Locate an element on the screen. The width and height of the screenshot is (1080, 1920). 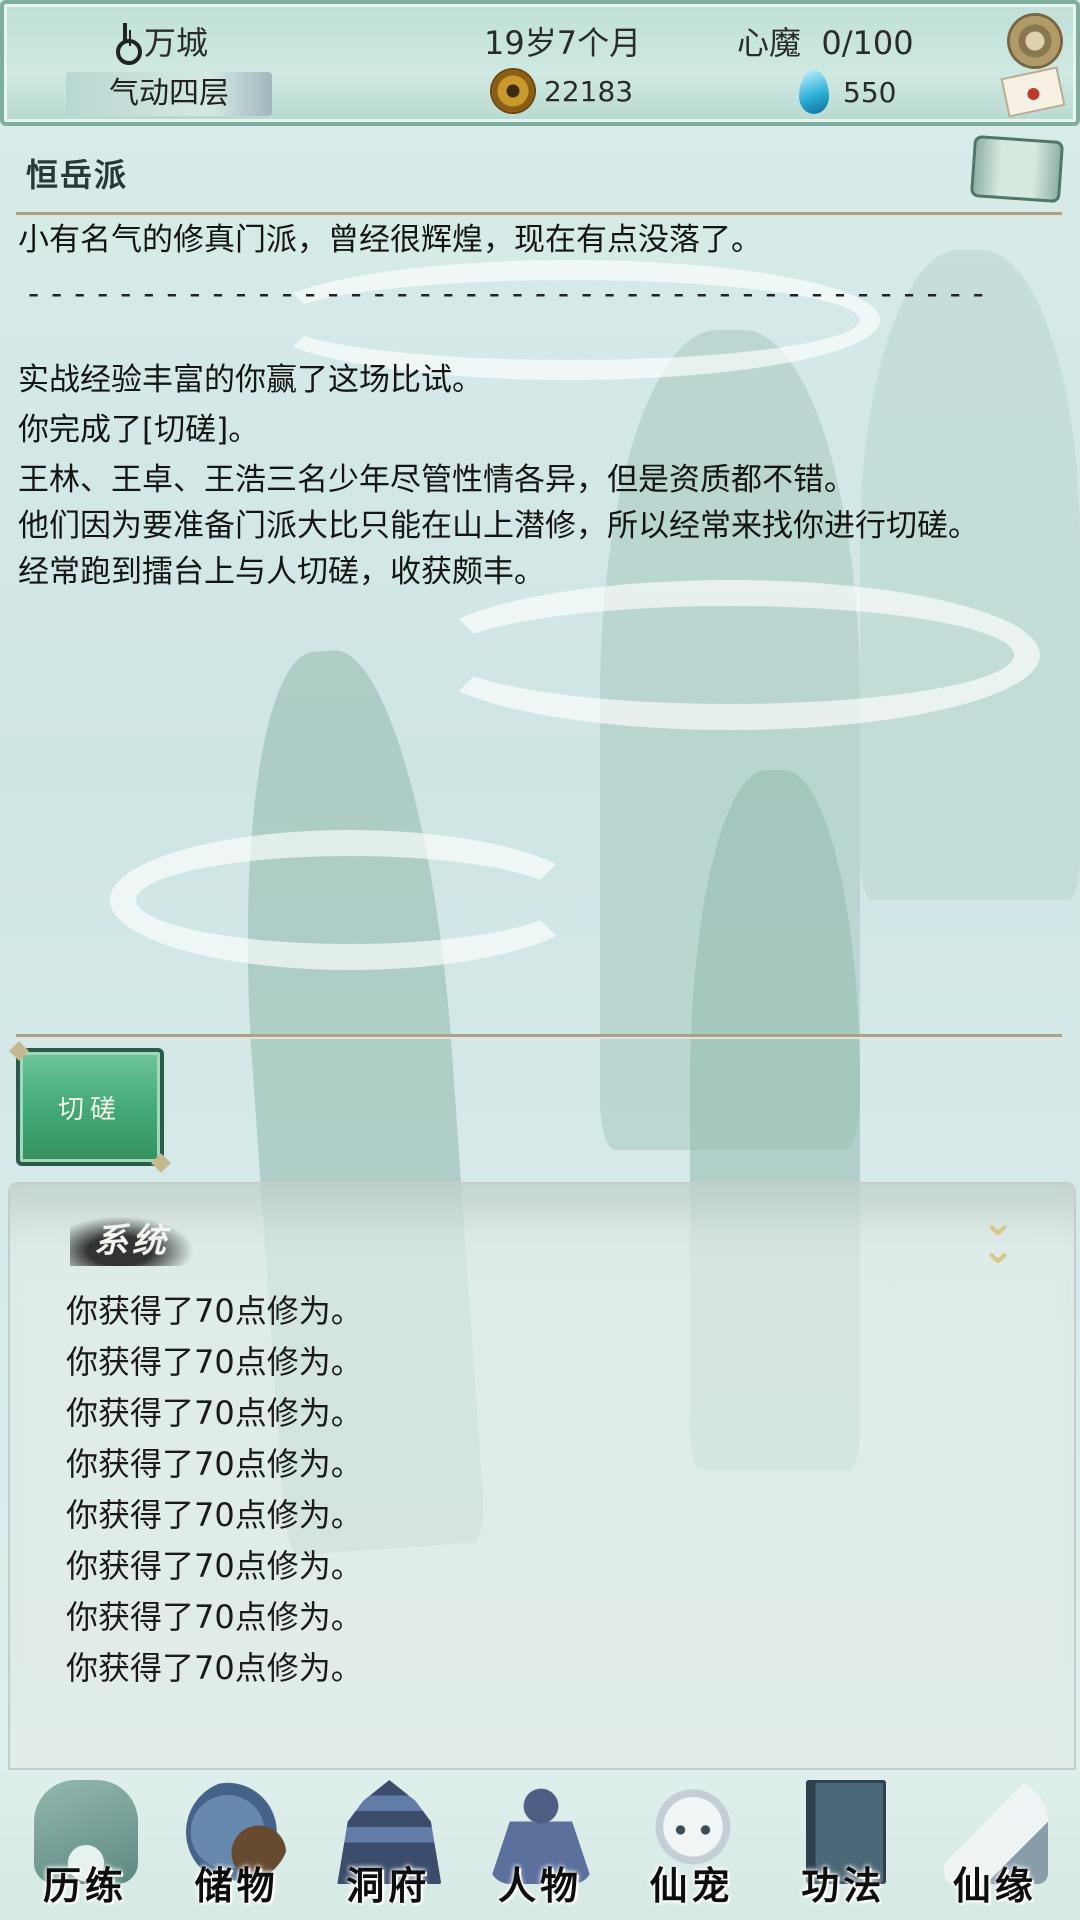
story-line: 他们因为要准备门派大比只能在山上潜修，所以经常来找你进行切磋。 is located at coordinates (498, 526).